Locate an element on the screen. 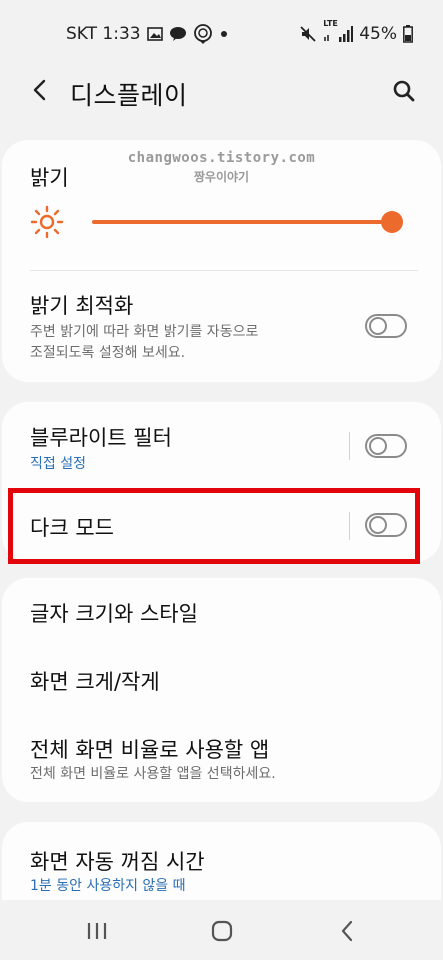 The height and width of the screenshot is (960, 443). status-left: SKT 1:33 is located at coordinates (147, 34).